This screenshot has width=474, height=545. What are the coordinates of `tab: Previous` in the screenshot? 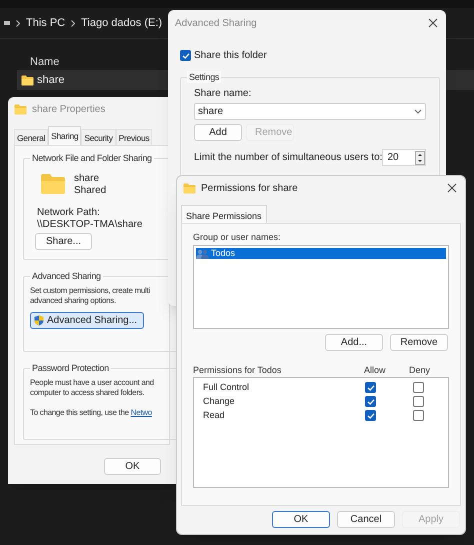 It's located at (134, 137).